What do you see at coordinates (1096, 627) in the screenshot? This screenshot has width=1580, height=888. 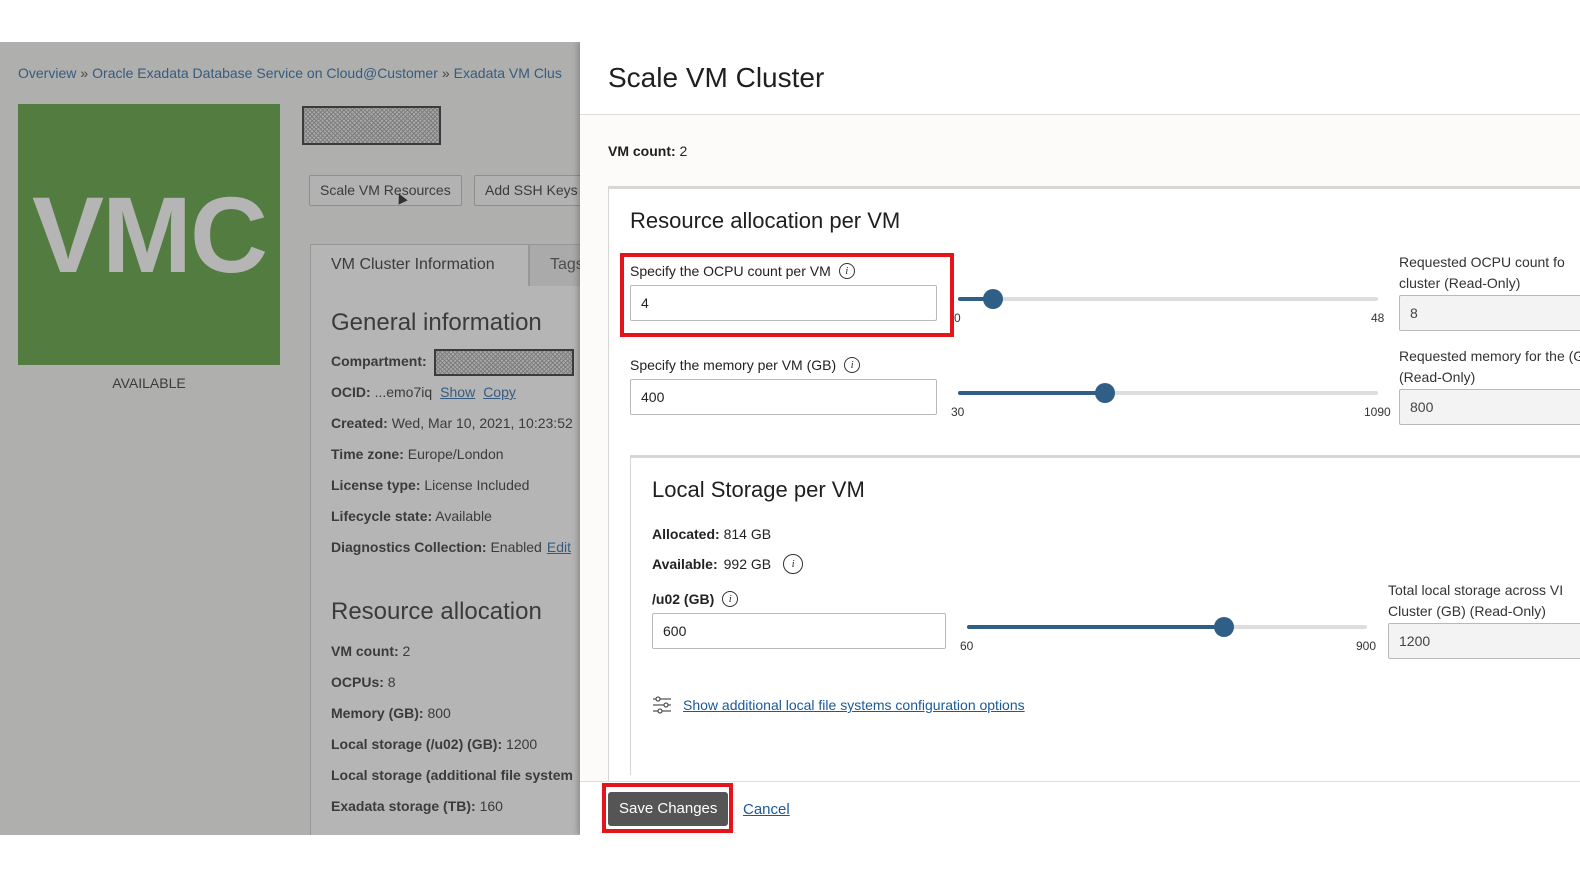 I see `u02-slider-fill` at bounding box center [1096, 627].